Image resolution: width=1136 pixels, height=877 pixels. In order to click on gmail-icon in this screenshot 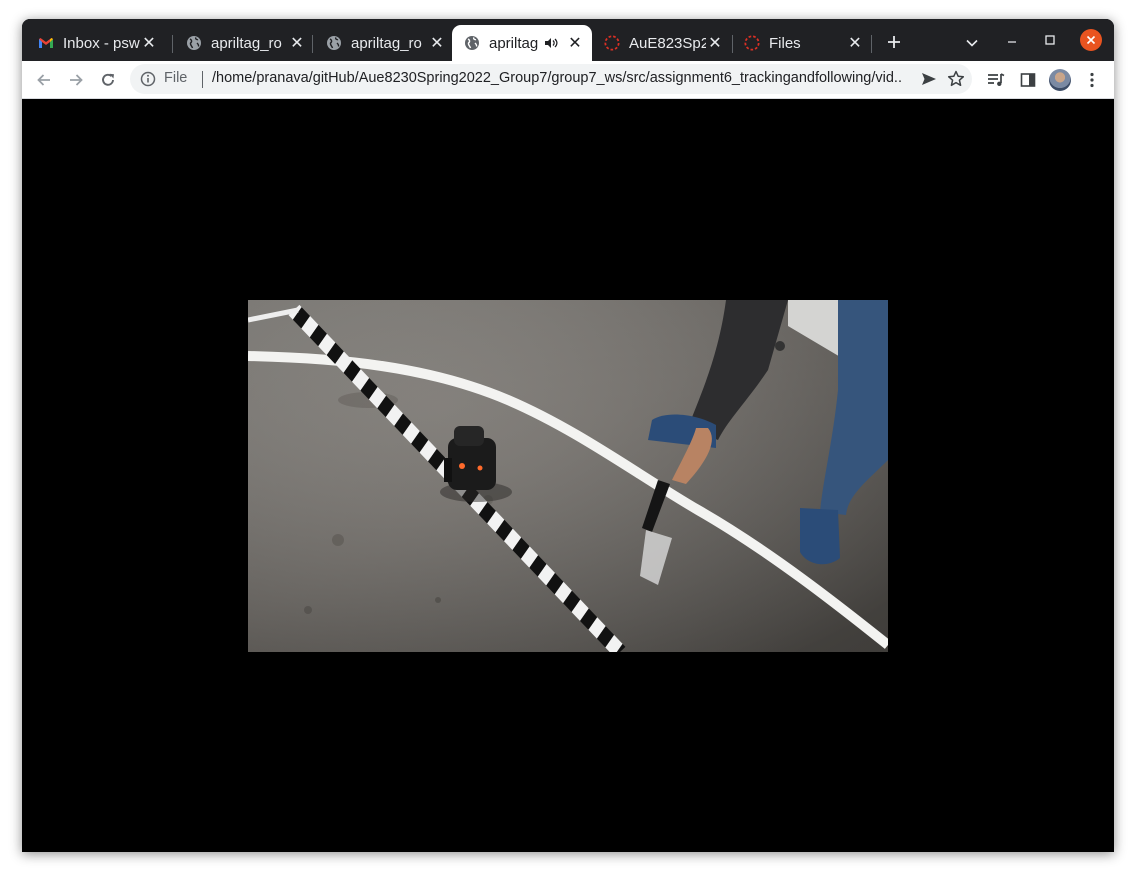, I will do `click(46, 43)`.